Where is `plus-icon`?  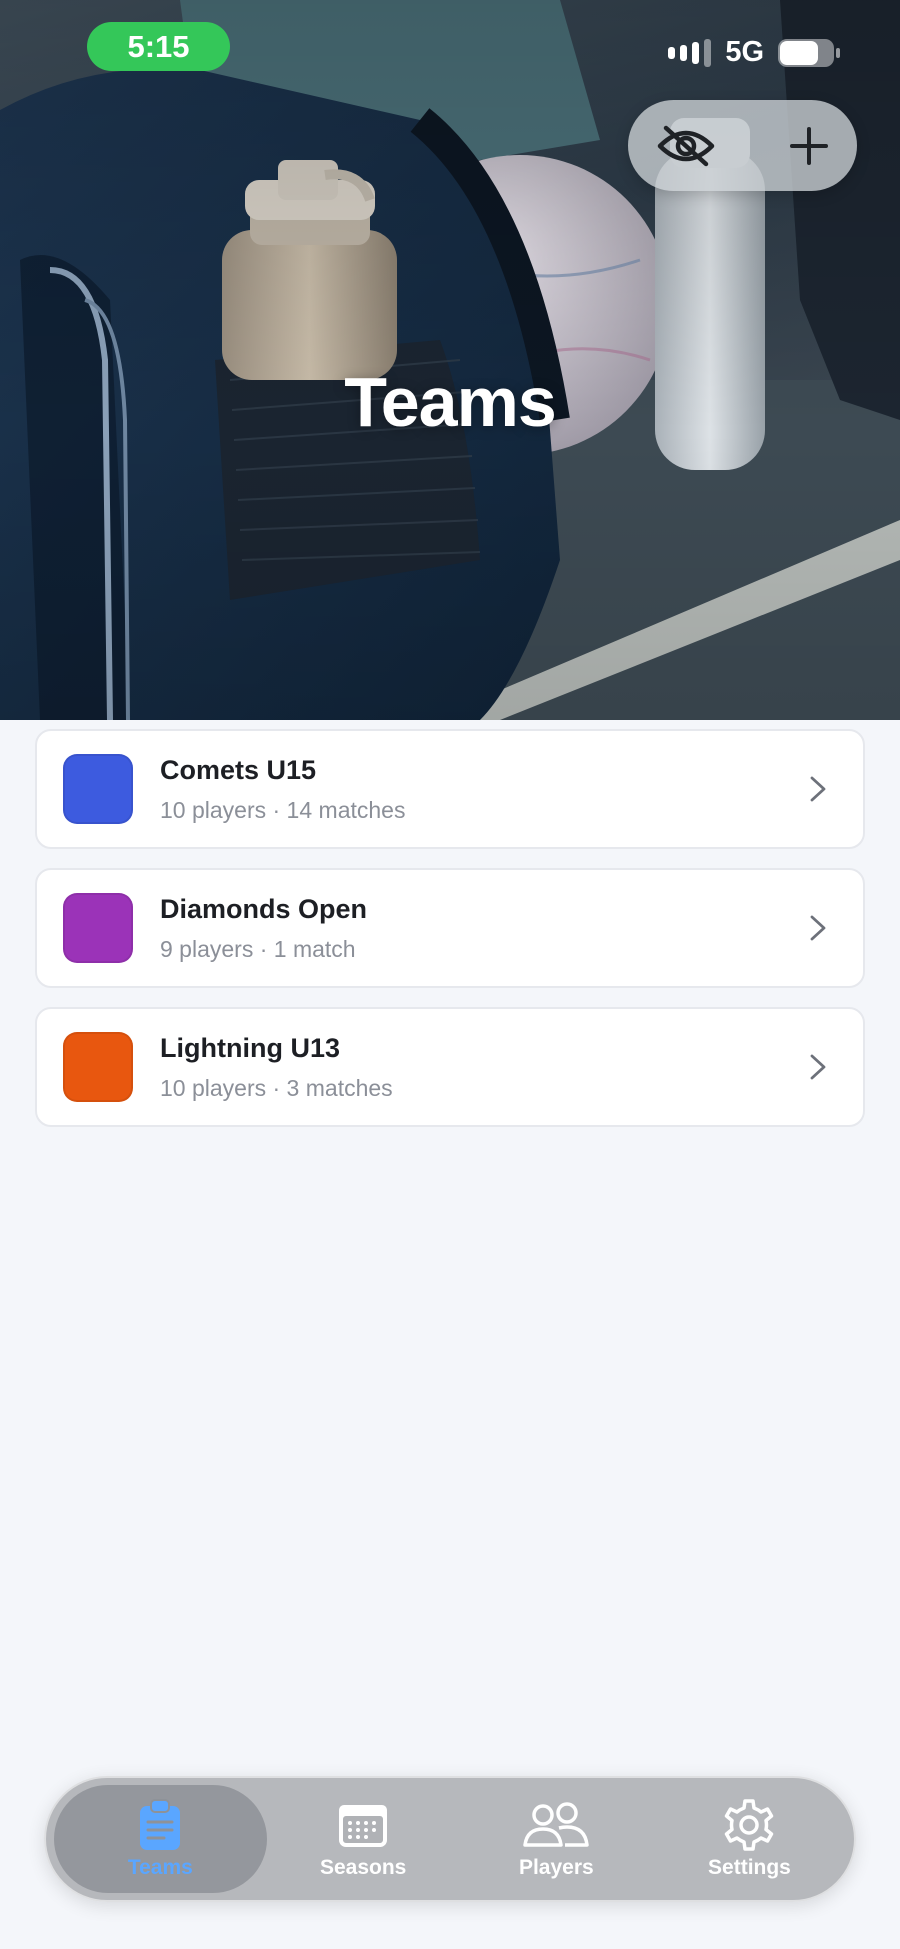 plus-icon is located at coordinates (809, 145).